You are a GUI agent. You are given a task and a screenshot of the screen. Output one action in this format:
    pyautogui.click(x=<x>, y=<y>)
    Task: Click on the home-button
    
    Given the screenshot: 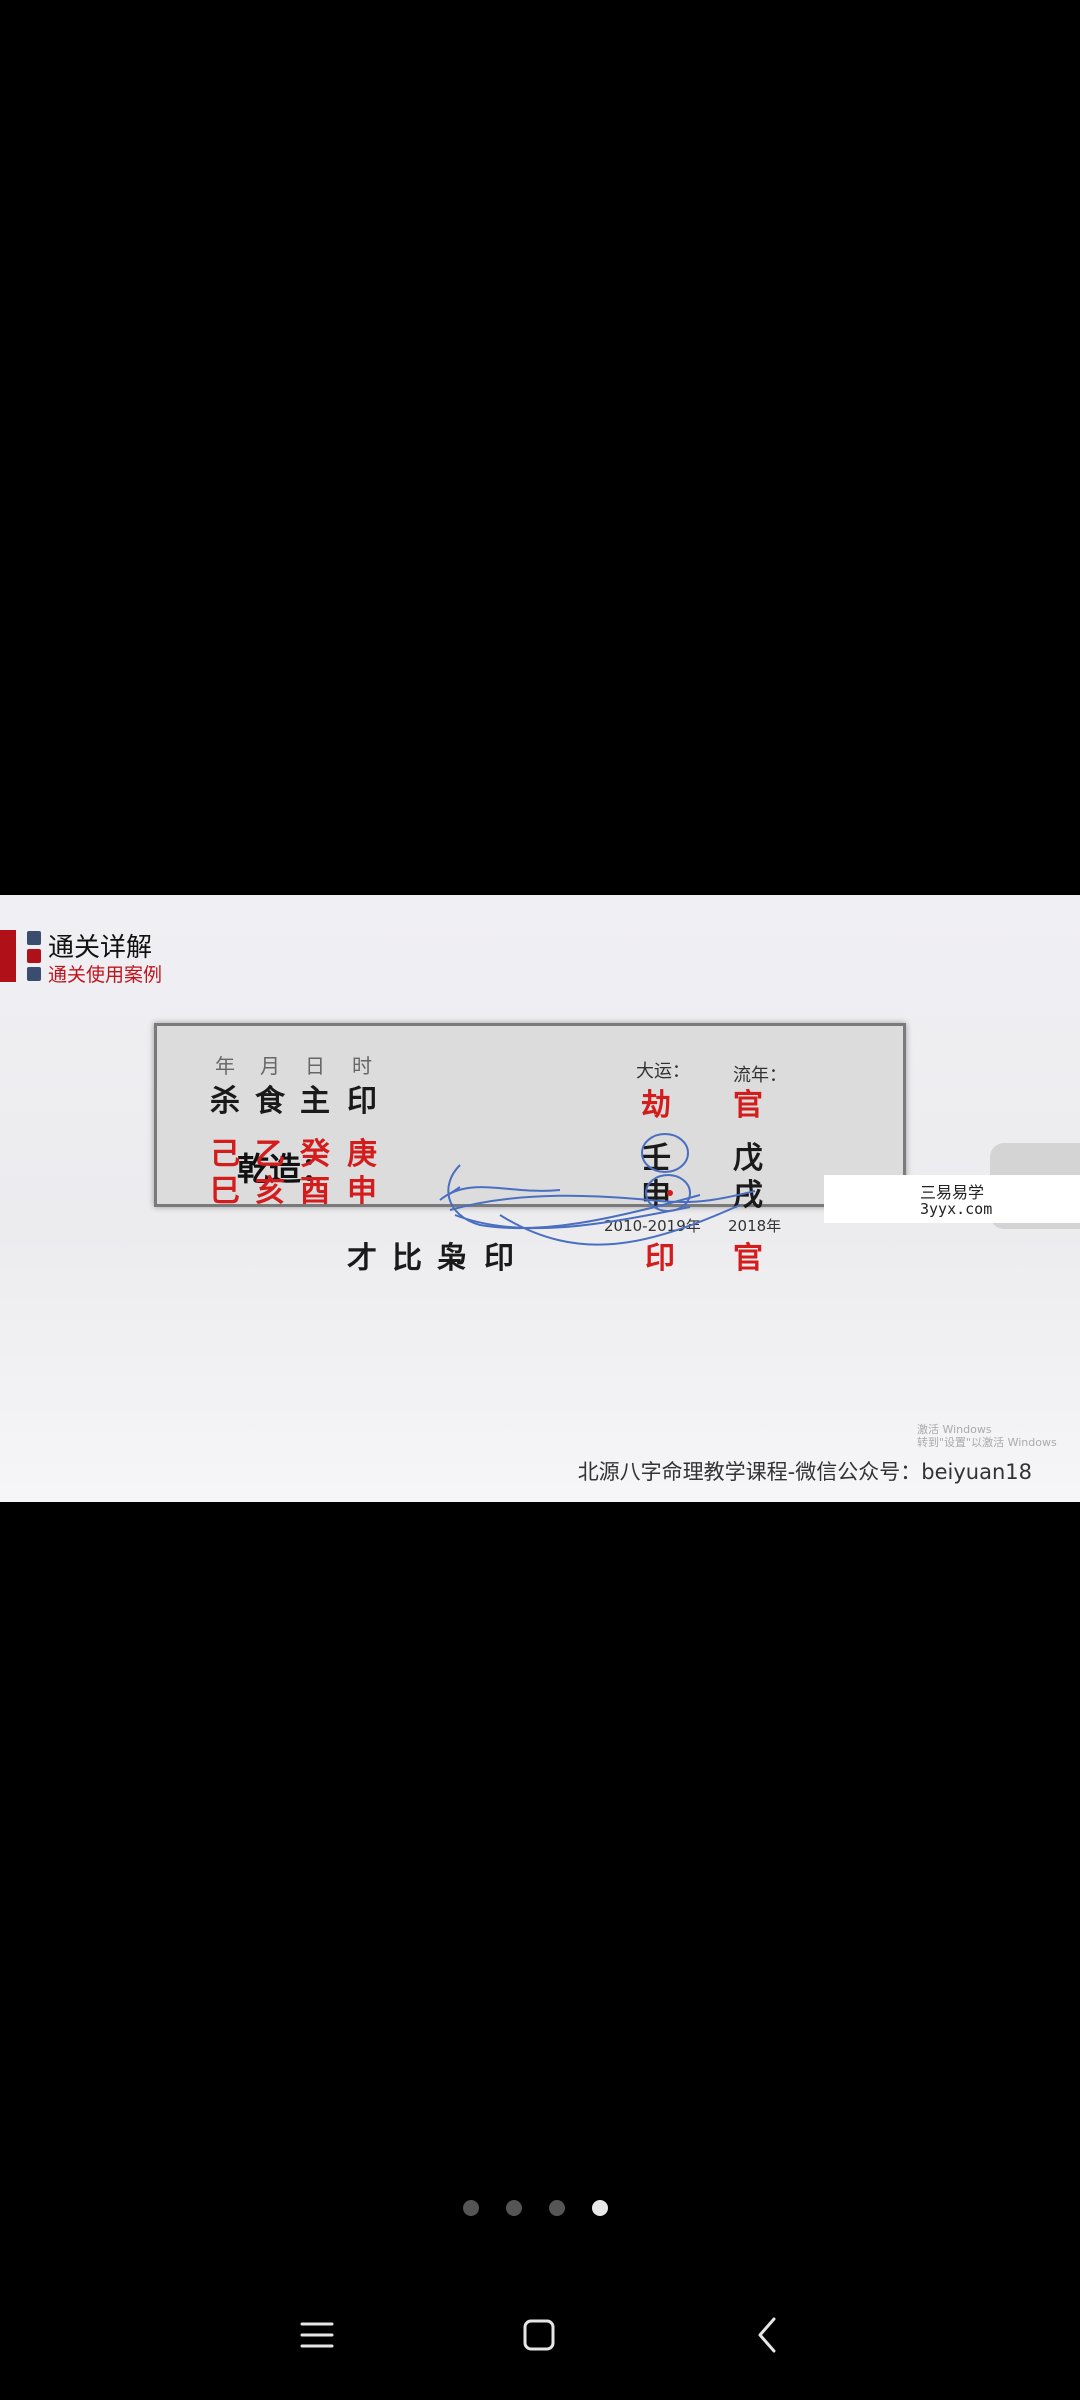 What is the action you would take?
    pyautogui.click(x=539, y=2335)
    